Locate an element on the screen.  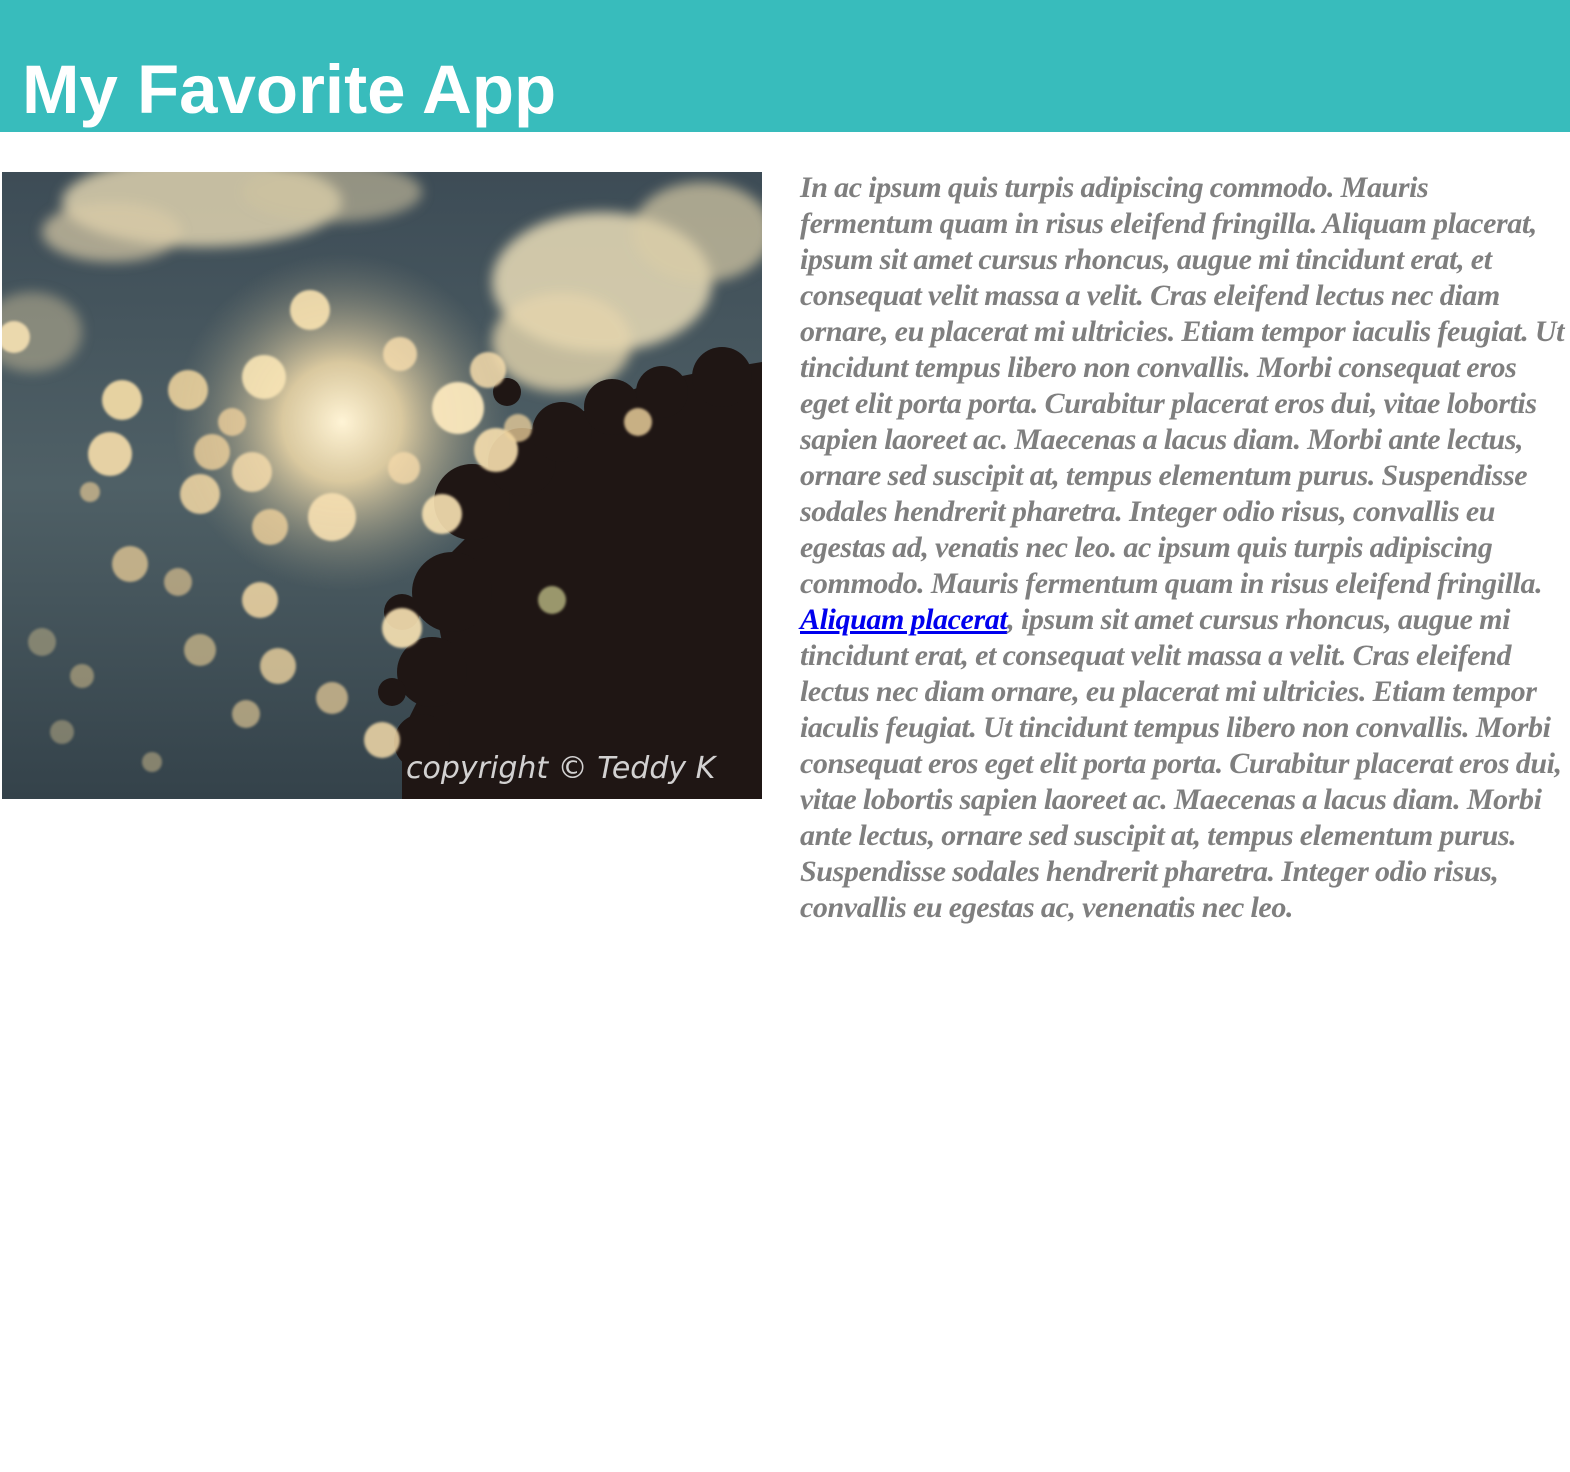
app-title: My Favorite App is located at coordinates (289, 89).